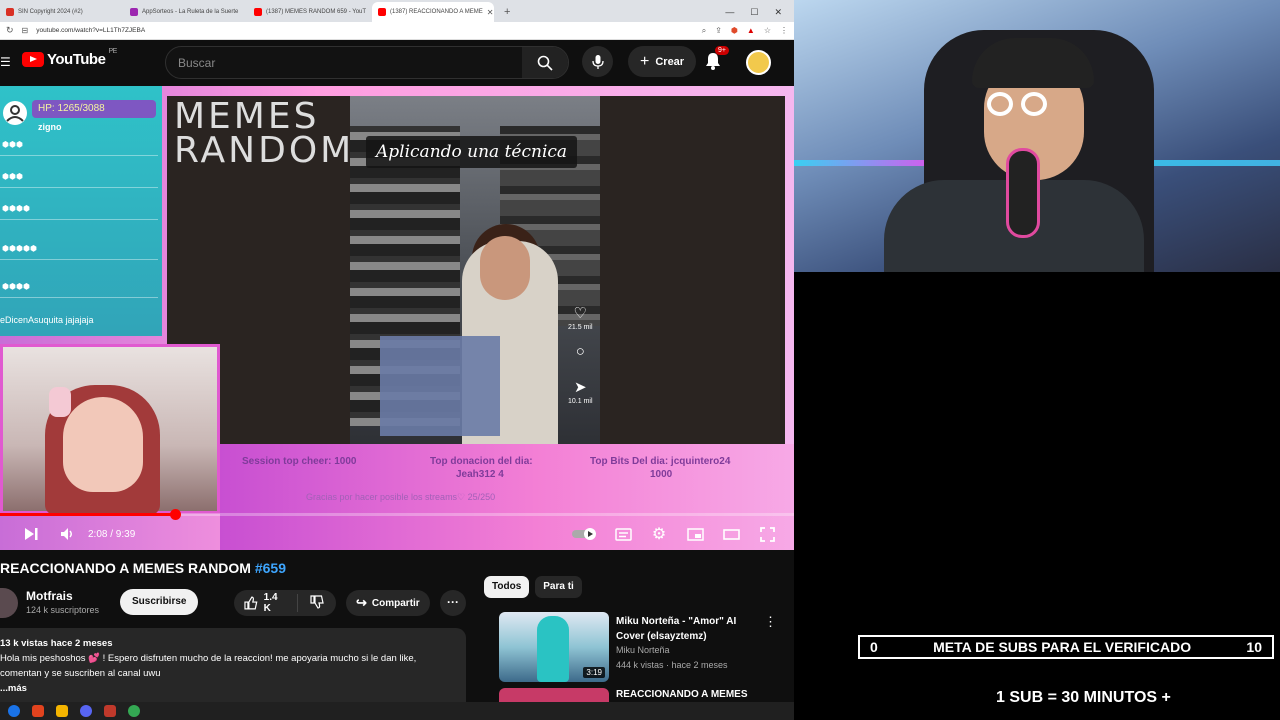 This screenshot has width=1280, height=720. What do you see at coordinates (670, 61) in the screenshot?
I see `create-label: Crear` at bounding box center [670, 61].